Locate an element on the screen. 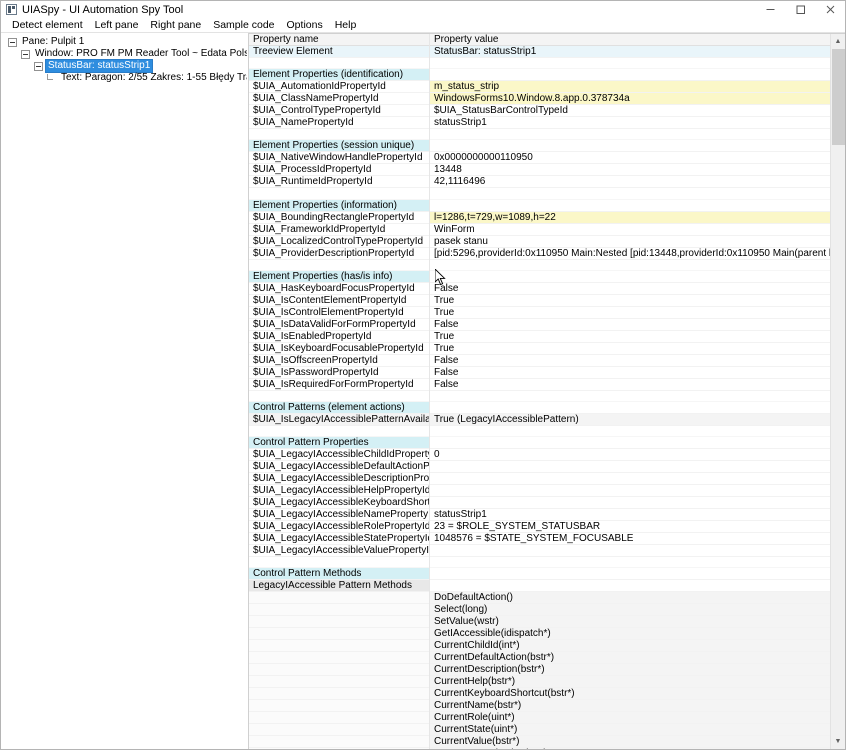  property-value-cell: CurrentChildId(int*) is located at coordinates (637, 646).